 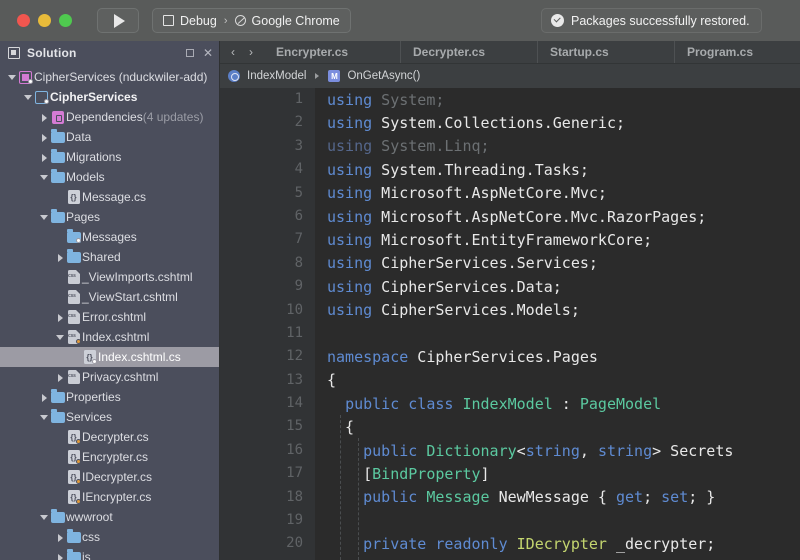 I want to click on tab-back-button: ‹, so click(x=233, y=52).